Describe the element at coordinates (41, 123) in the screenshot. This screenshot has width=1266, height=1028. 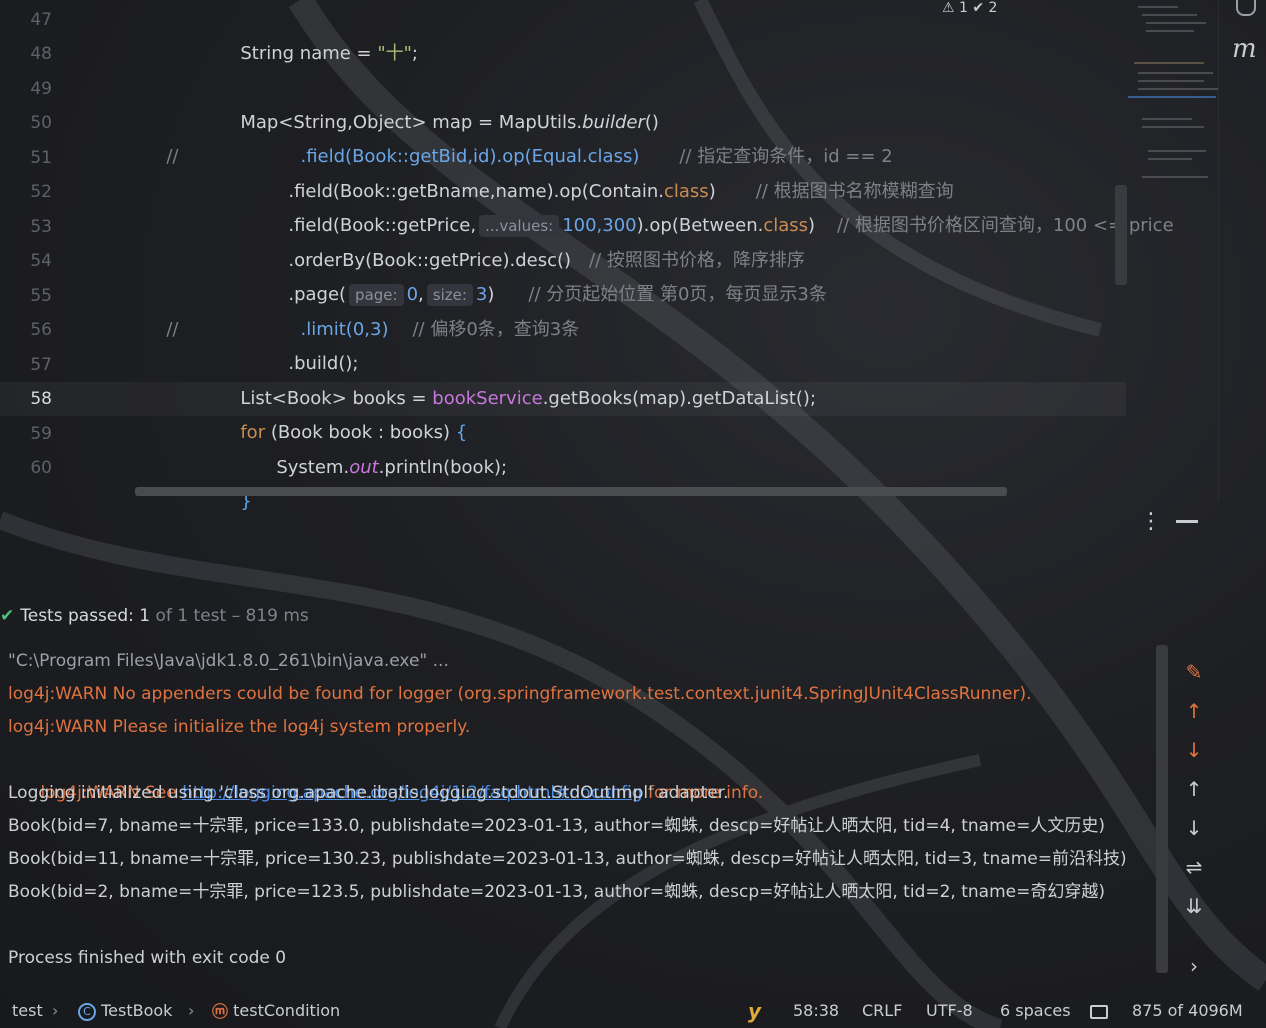
I see `line-number: 50` at that location.